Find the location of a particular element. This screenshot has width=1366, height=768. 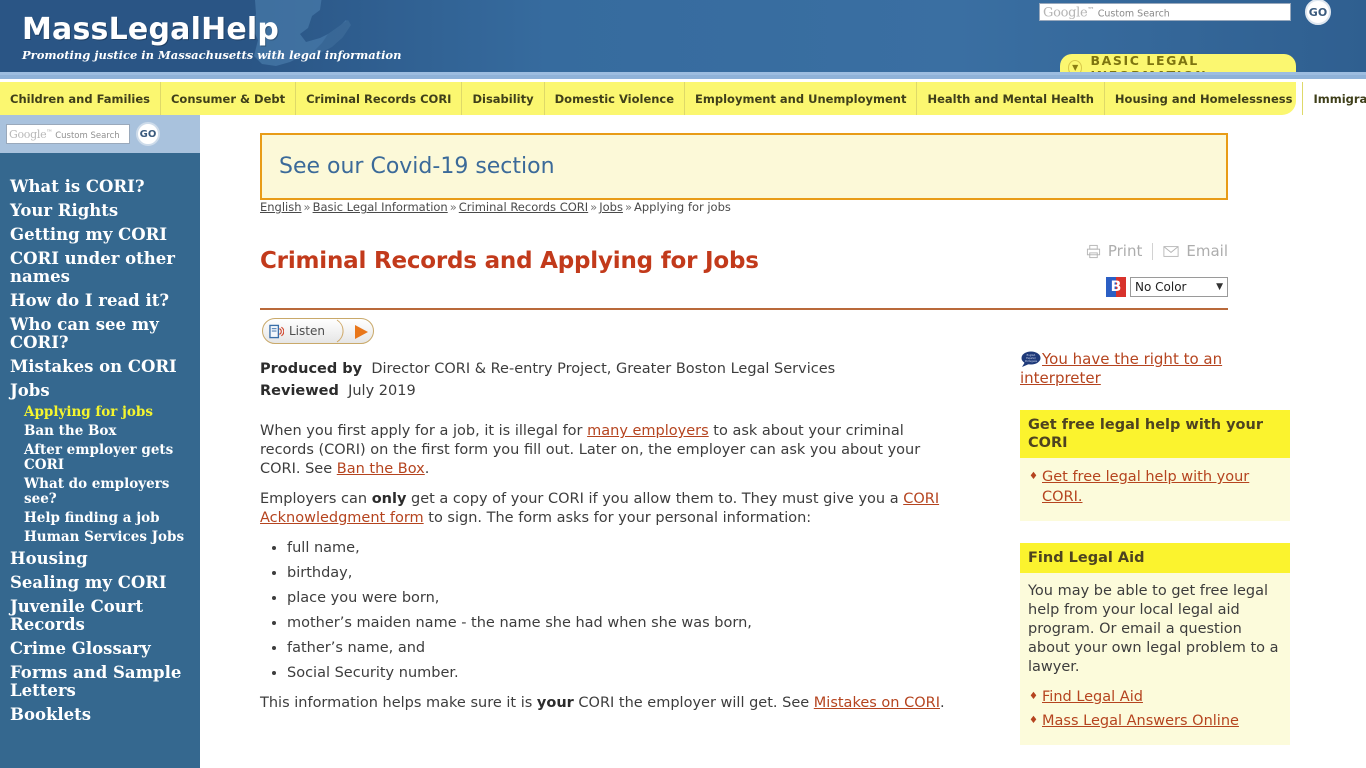

p2-text-a: Employers can is located at coordinates (316, 499).